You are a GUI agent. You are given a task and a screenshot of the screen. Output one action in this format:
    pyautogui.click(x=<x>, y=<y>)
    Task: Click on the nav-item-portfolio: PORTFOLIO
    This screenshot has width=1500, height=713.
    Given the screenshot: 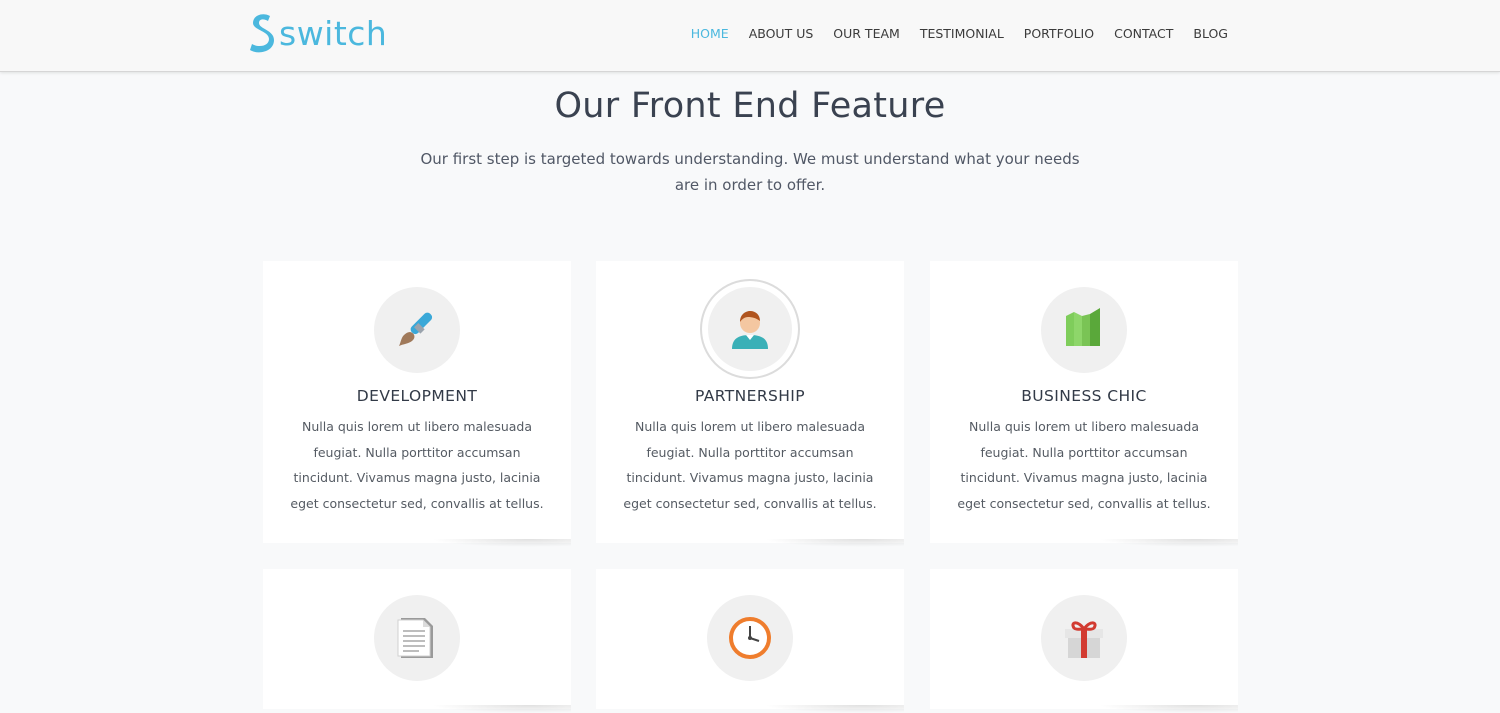 What is the action you would take?
    pyautogui.click(x=1059, y=32)
    